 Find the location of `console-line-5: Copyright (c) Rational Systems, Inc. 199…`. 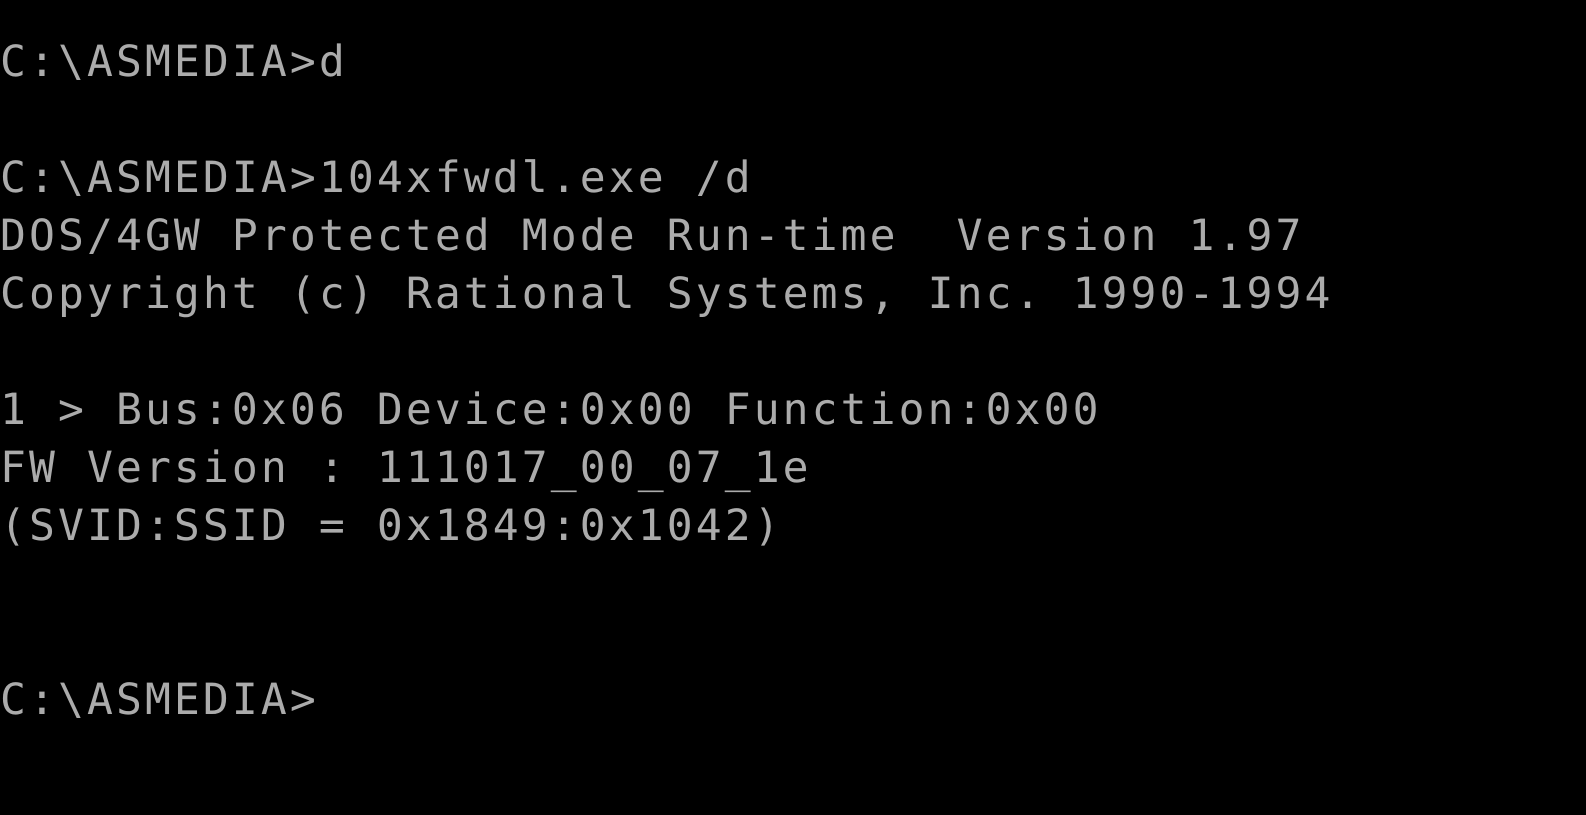

console-line-5: Copyright (c) Rational Systems, Inc. 199… is located at coordinates (667, 294).